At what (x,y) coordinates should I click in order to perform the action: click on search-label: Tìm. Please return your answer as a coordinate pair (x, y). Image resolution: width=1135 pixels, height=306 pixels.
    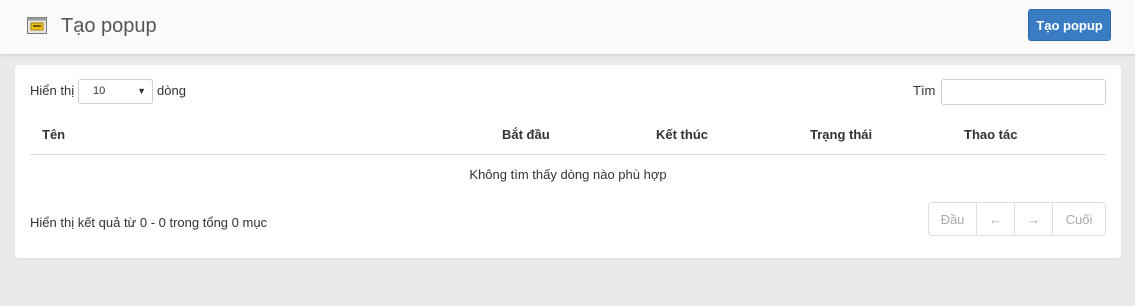
    Looking at the image, I should click on (924, 90).